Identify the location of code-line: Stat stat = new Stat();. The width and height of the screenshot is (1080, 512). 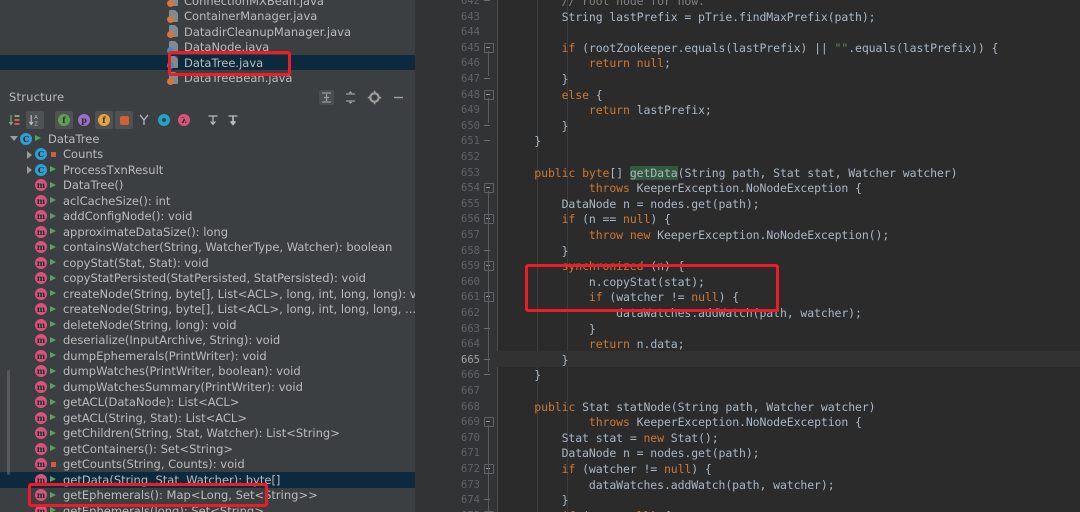
(613, 438).